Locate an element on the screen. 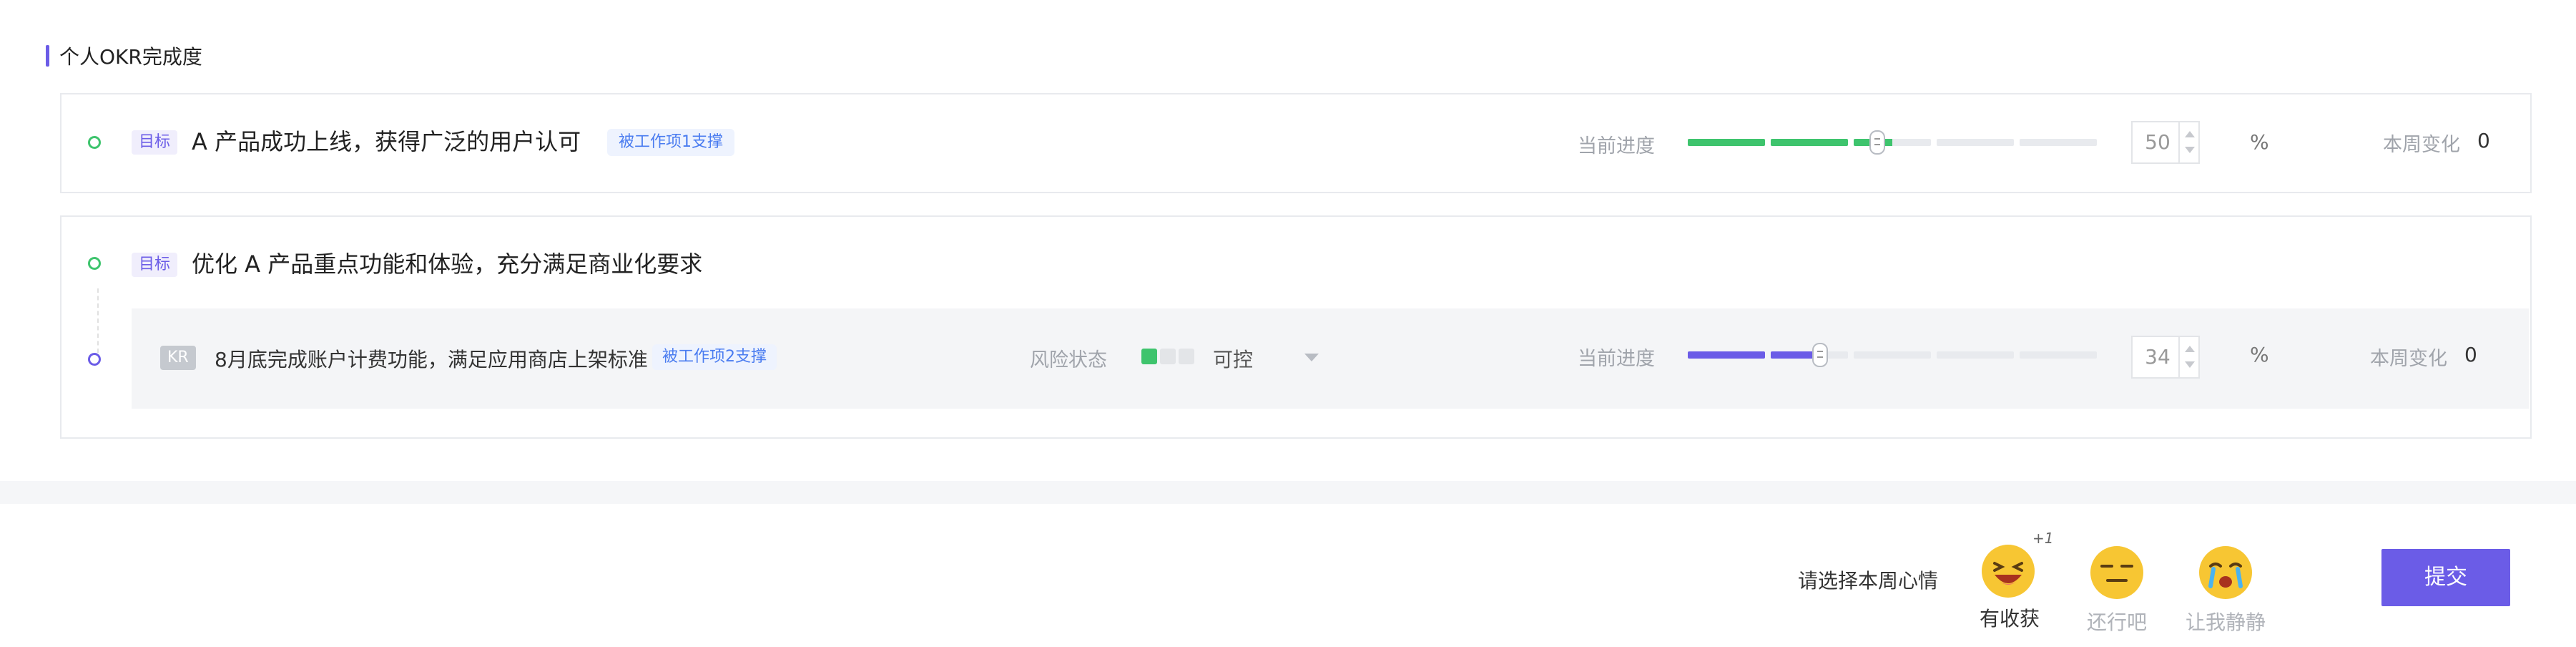 The image size is (2576, 647). chevron-down-icon is located at coordinates (1312, 357).